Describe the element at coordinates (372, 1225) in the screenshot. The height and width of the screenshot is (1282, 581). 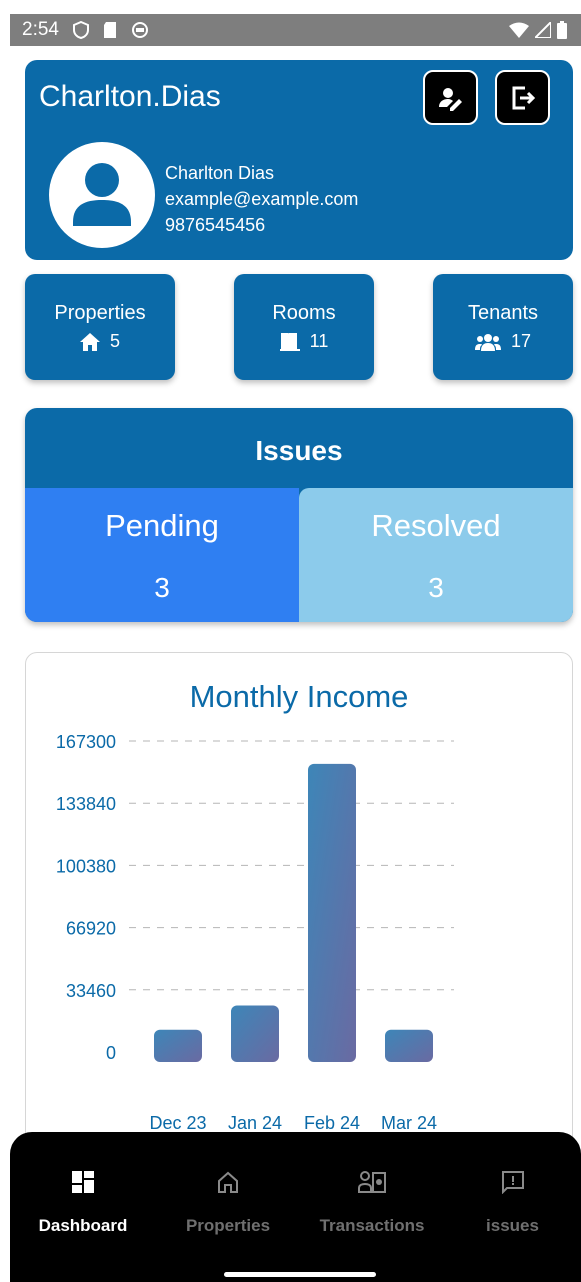
I see `nav-label: Transactions` at that location.